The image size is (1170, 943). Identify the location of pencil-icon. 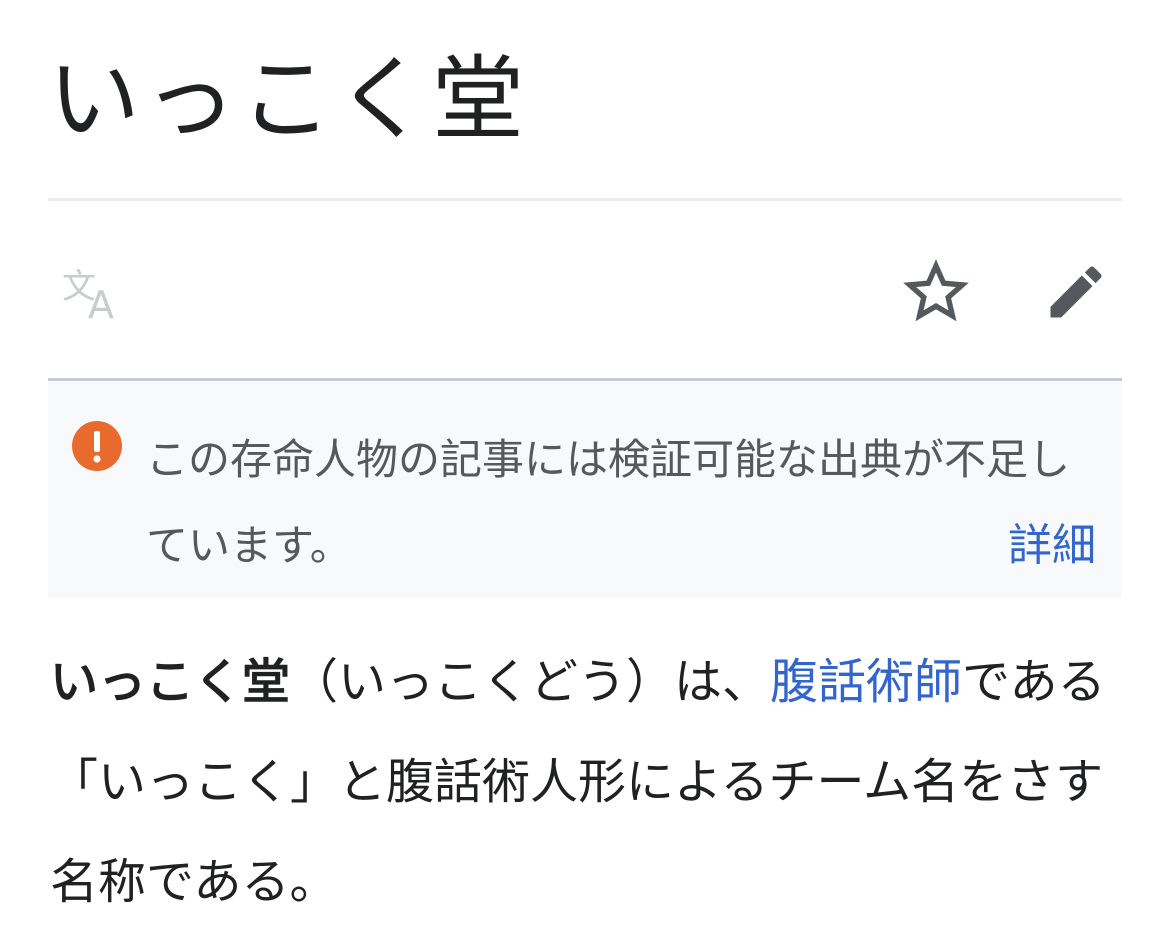
(1076, 292).